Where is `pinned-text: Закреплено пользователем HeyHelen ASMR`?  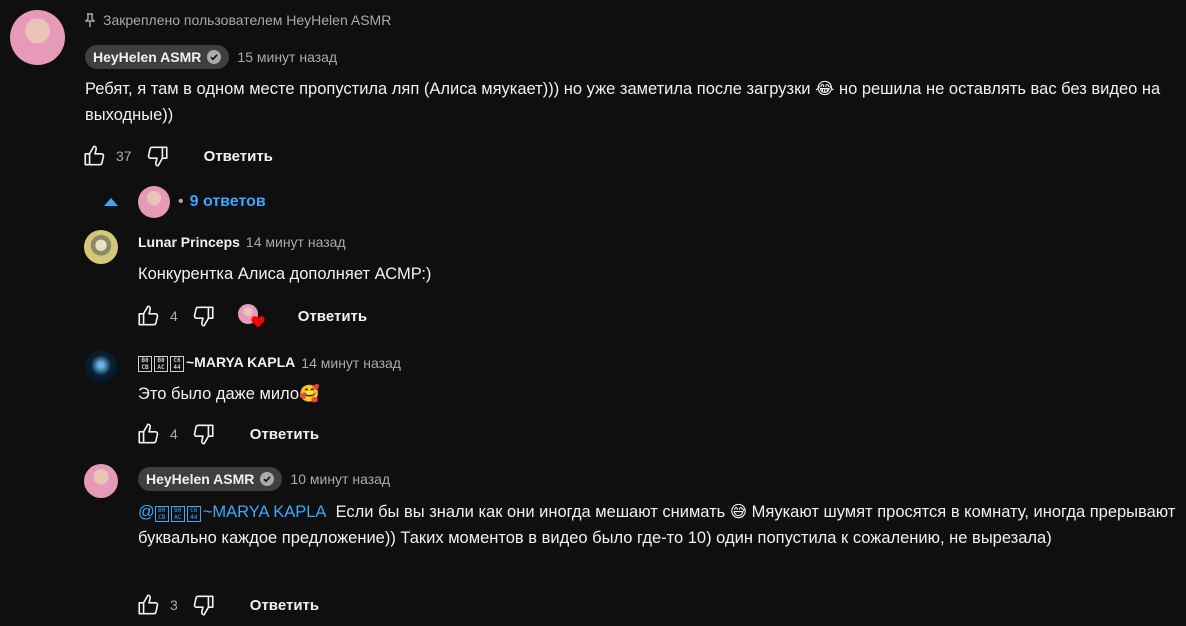 pinned-text: Закреплено пользователем HeyHelen ASMR is located at coordinates (247, 20).